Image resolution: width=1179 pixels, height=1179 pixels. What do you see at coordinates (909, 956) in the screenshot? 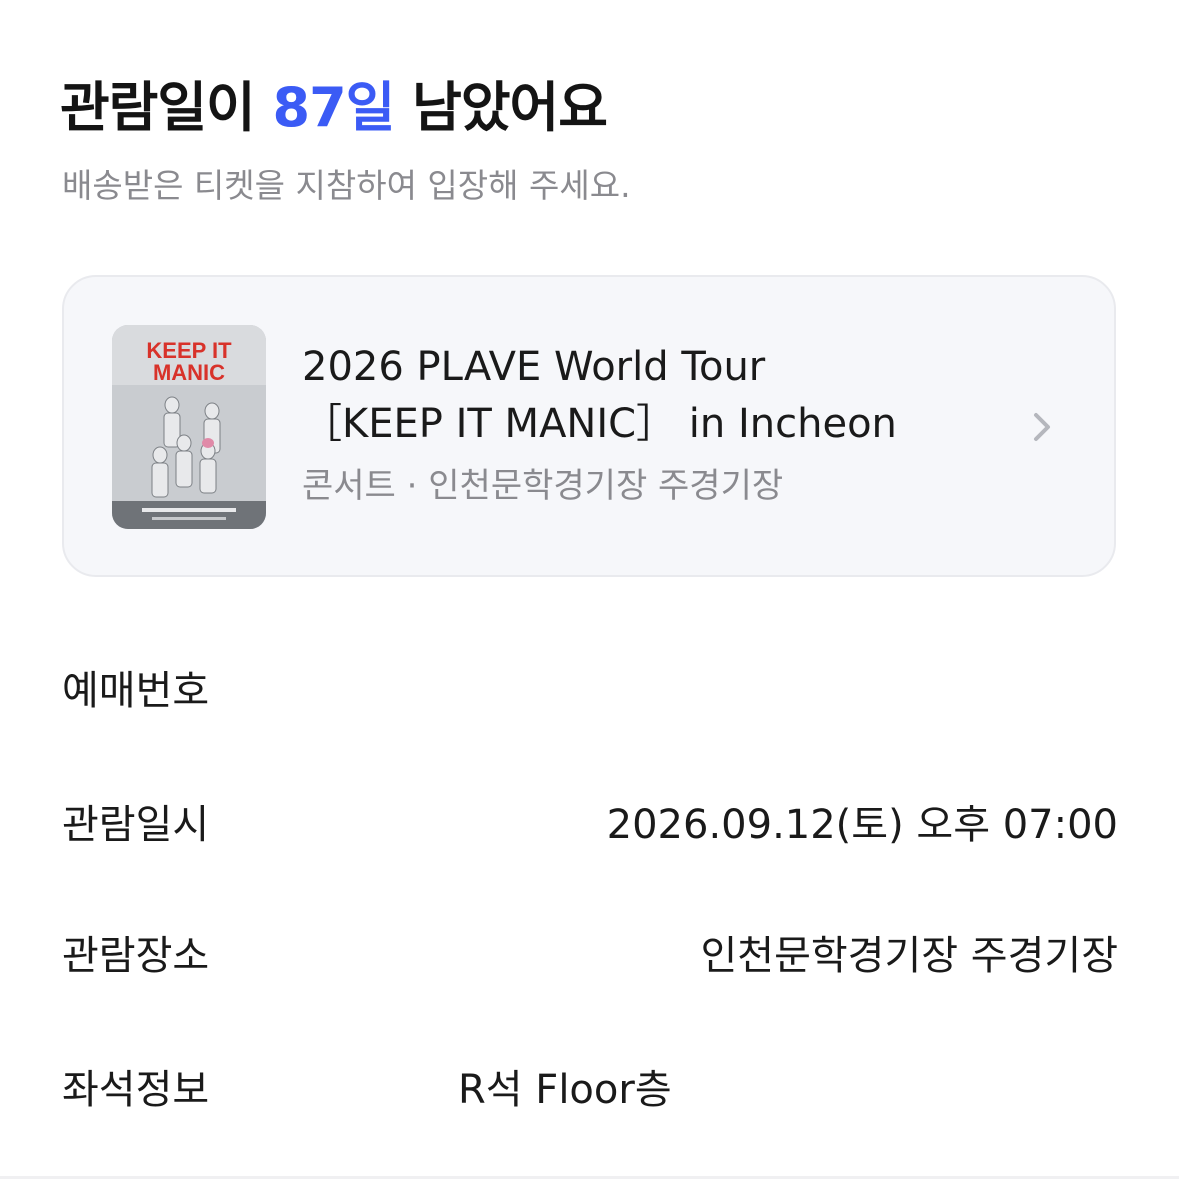
I see `venue-value: 인천문학경기장 주경기장` at bounding box center [909, 956].